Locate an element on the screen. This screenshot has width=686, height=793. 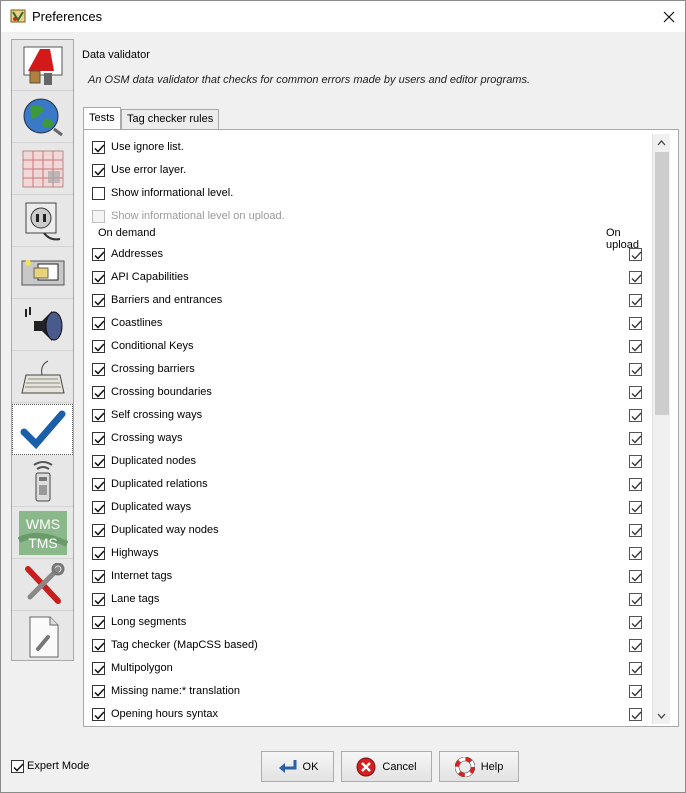
sidebar-item-validator is located at coordinates (42, 429).